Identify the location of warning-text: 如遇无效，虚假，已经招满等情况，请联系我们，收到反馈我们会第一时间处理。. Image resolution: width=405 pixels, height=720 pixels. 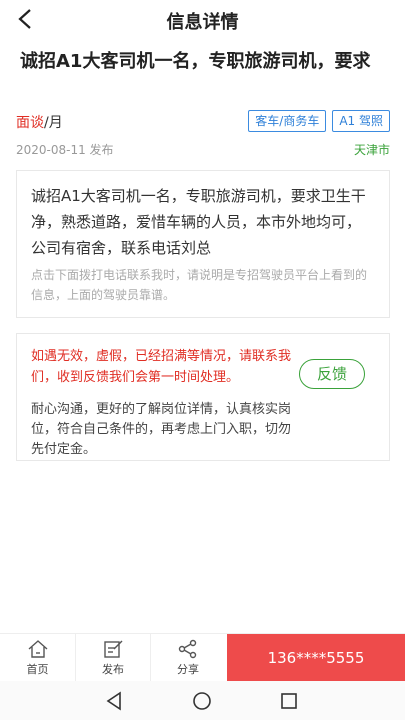
(161, 367).